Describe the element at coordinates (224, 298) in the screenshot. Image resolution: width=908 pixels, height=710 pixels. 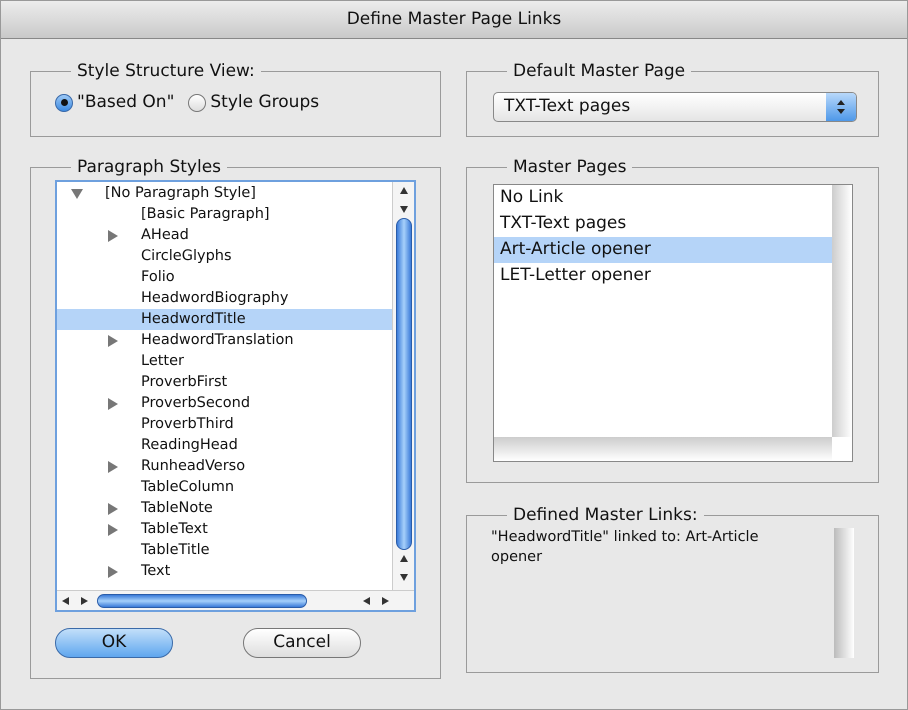
I see `style-row: HeadwordBiography` at that location.